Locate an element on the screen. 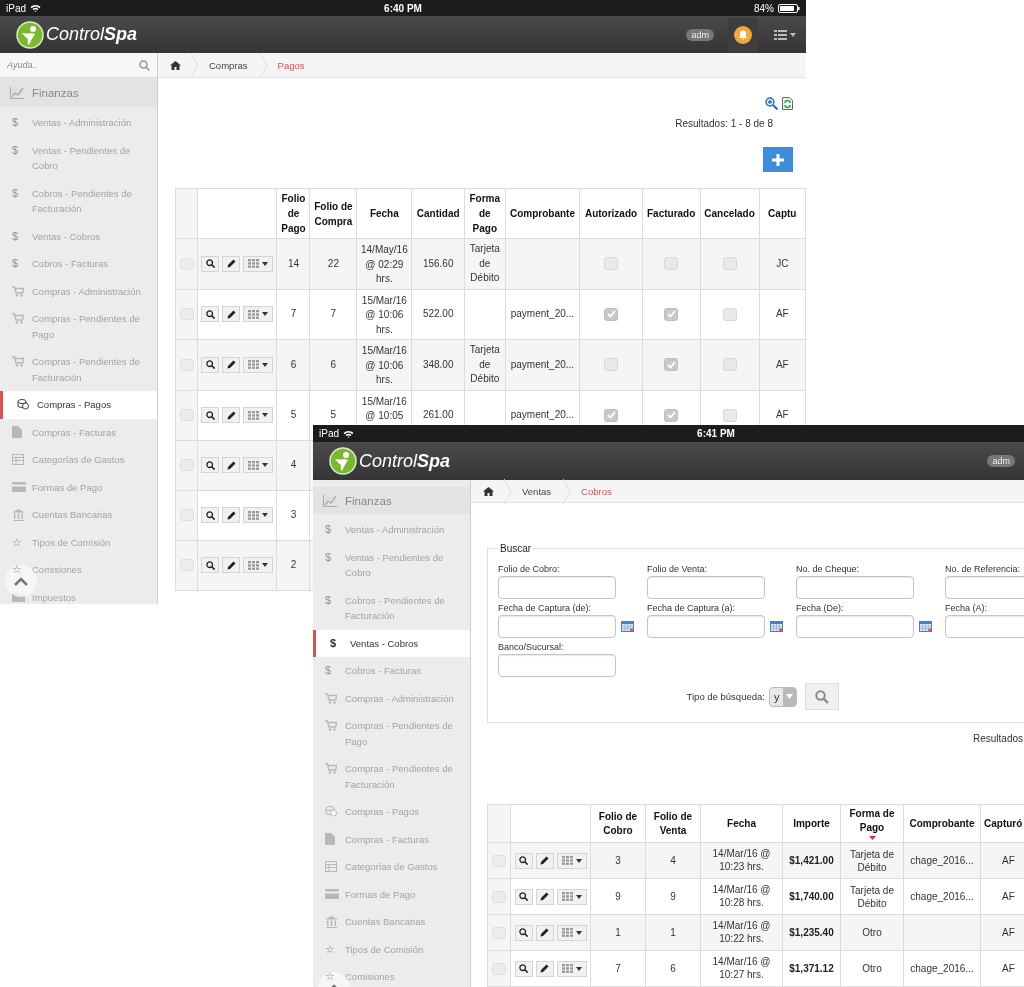 The width and height of the screenshot is (1024, 987). zoom-in-icon is located at coordinates (771, 103).